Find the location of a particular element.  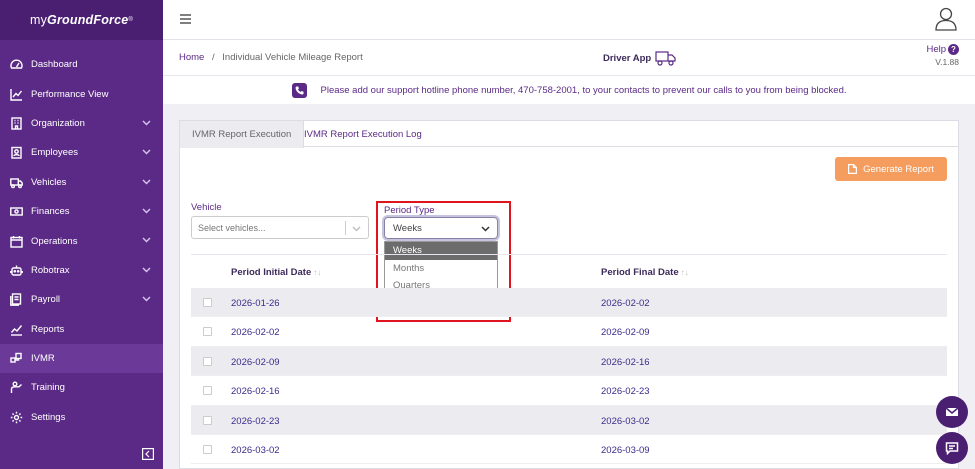

sidebar-item-reports: Reports is located at coordinates (81, 329).